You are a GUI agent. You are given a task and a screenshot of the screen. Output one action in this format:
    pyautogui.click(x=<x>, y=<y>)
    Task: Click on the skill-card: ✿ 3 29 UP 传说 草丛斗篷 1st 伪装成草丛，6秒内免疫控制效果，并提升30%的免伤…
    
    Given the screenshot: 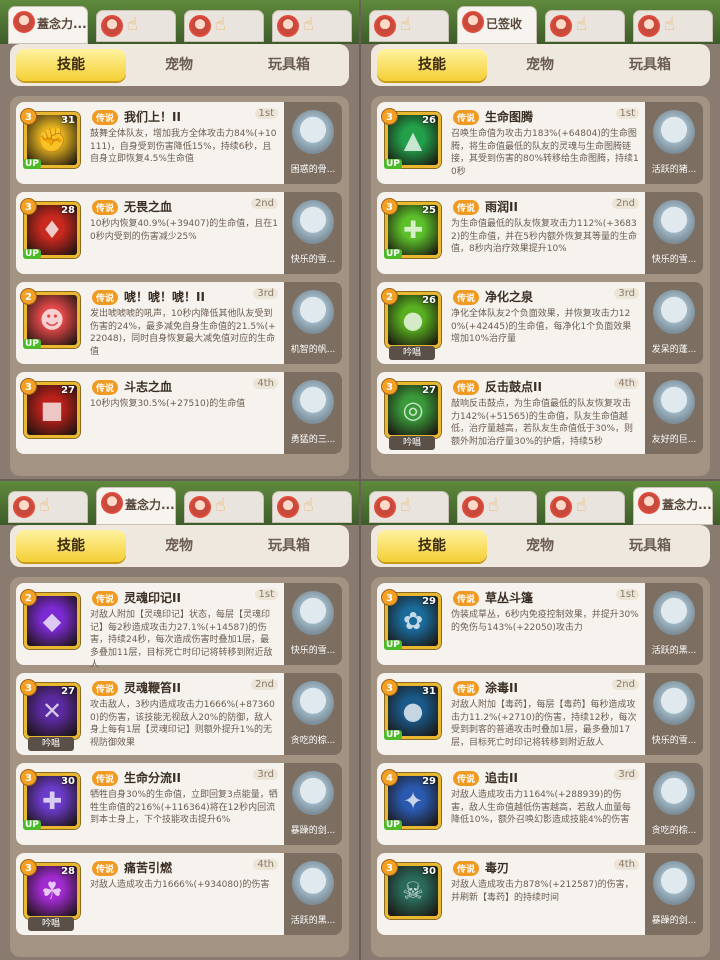 What is the action you would take?
    pyautogui.click(x=540, y=624)
    